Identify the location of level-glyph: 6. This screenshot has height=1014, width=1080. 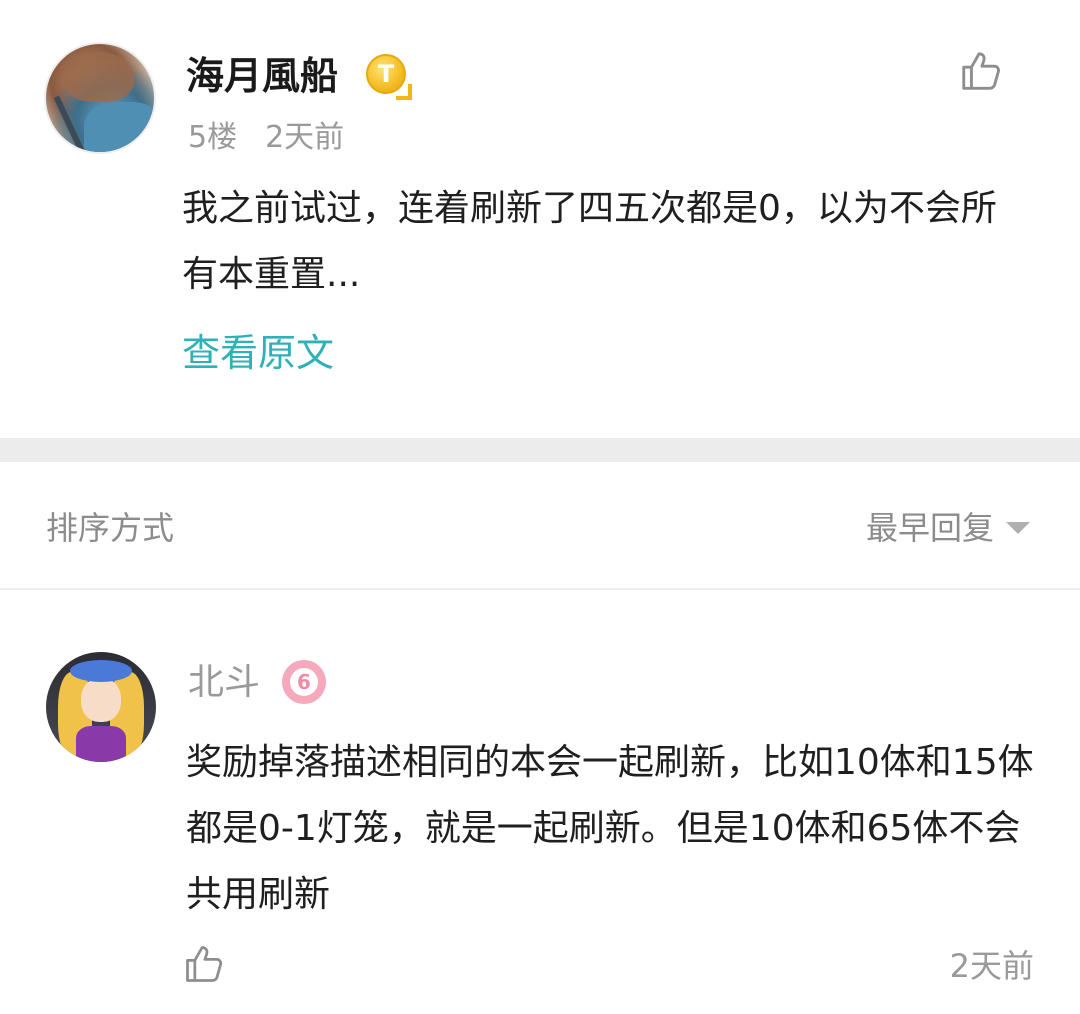
(304, 682).